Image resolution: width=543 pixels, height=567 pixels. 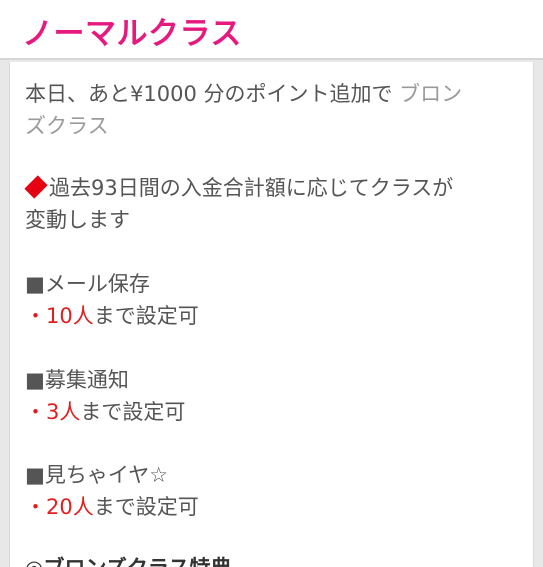 What do you see at coordinates (132, 34) in the screenshot?
I see `page-title: ノーマルクラス` at bounding box center [132, 34].